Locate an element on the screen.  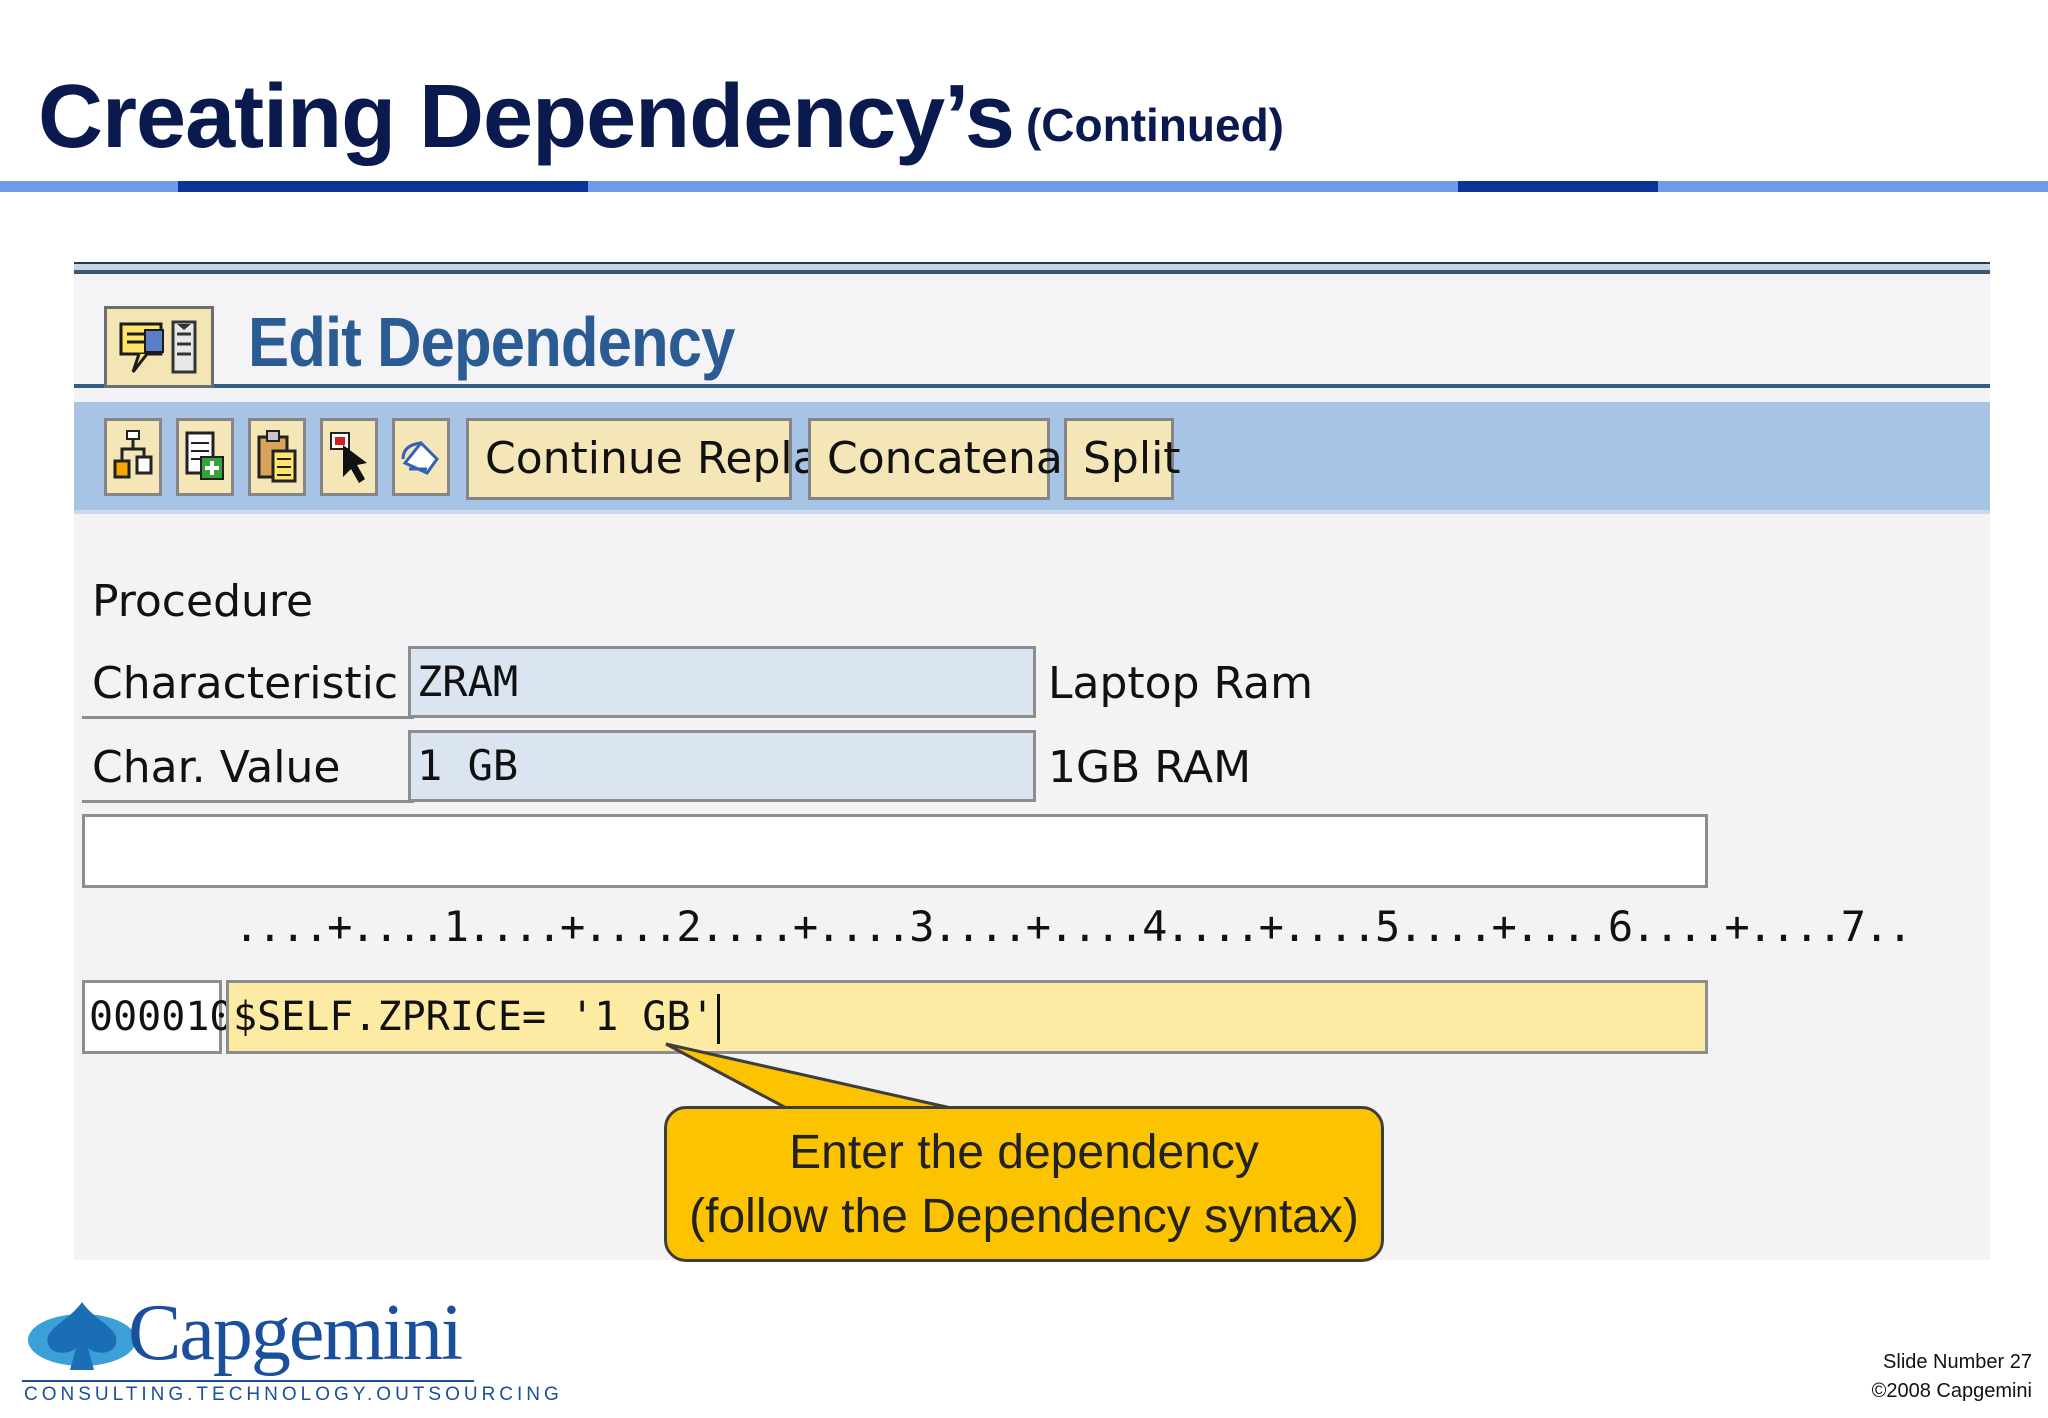
capgemini-wordmark: Capgemini is located at coordinates (295, 1333).